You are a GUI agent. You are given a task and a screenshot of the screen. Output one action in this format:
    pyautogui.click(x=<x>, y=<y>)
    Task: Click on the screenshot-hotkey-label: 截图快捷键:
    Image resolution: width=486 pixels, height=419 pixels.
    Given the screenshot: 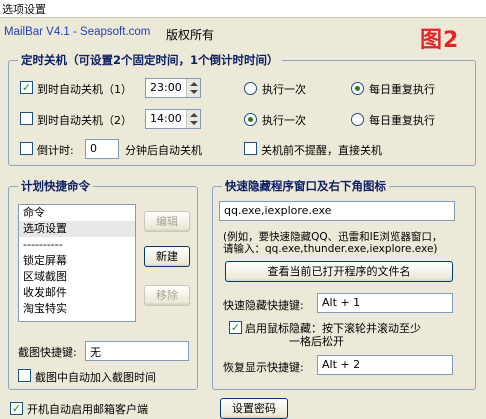 What is the action you would take?
    pyautogui.click(x=47, y=352)
    